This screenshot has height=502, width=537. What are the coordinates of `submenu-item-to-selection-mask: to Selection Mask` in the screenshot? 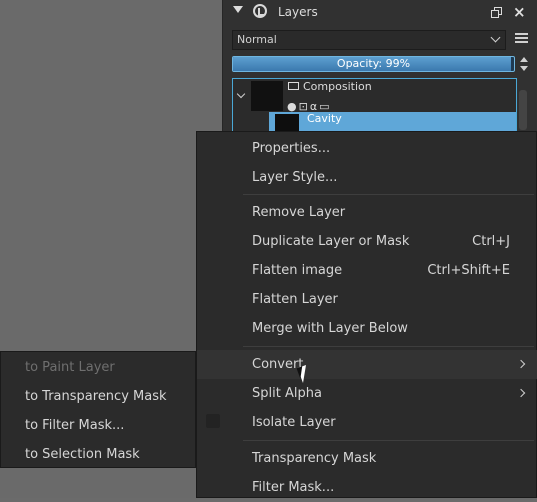 It's located at (99, 454).